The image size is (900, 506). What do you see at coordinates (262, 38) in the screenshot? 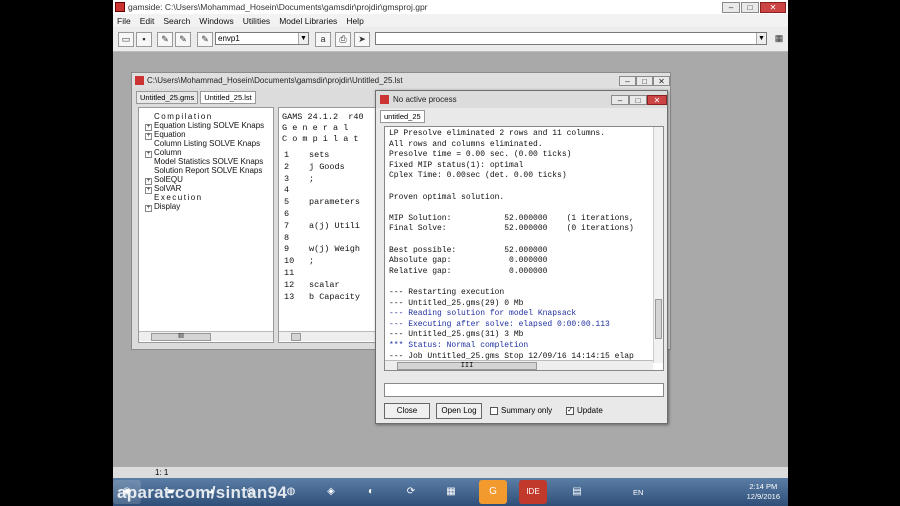
I see `model-combo: envp1 ▼` at bounding box center [262, 38].